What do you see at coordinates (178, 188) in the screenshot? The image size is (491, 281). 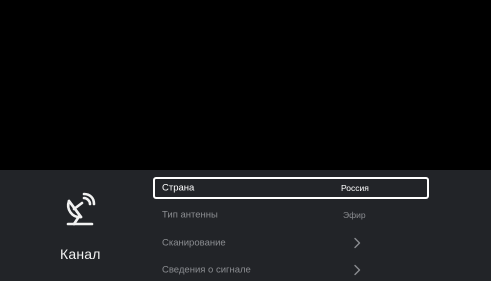 I see `menu-item-label: Страна` at bounding box center [178, 188].